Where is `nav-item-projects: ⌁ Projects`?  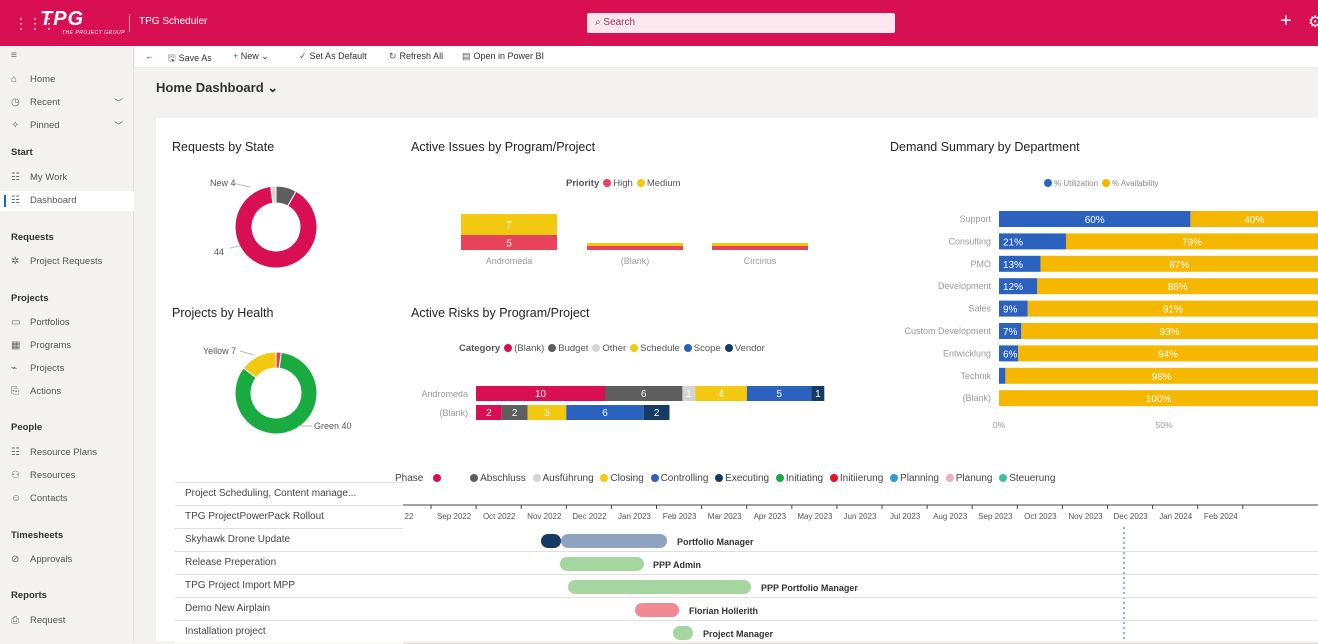 nav-item-projects: ⌁ Projects is located at coordinates (67, 369).